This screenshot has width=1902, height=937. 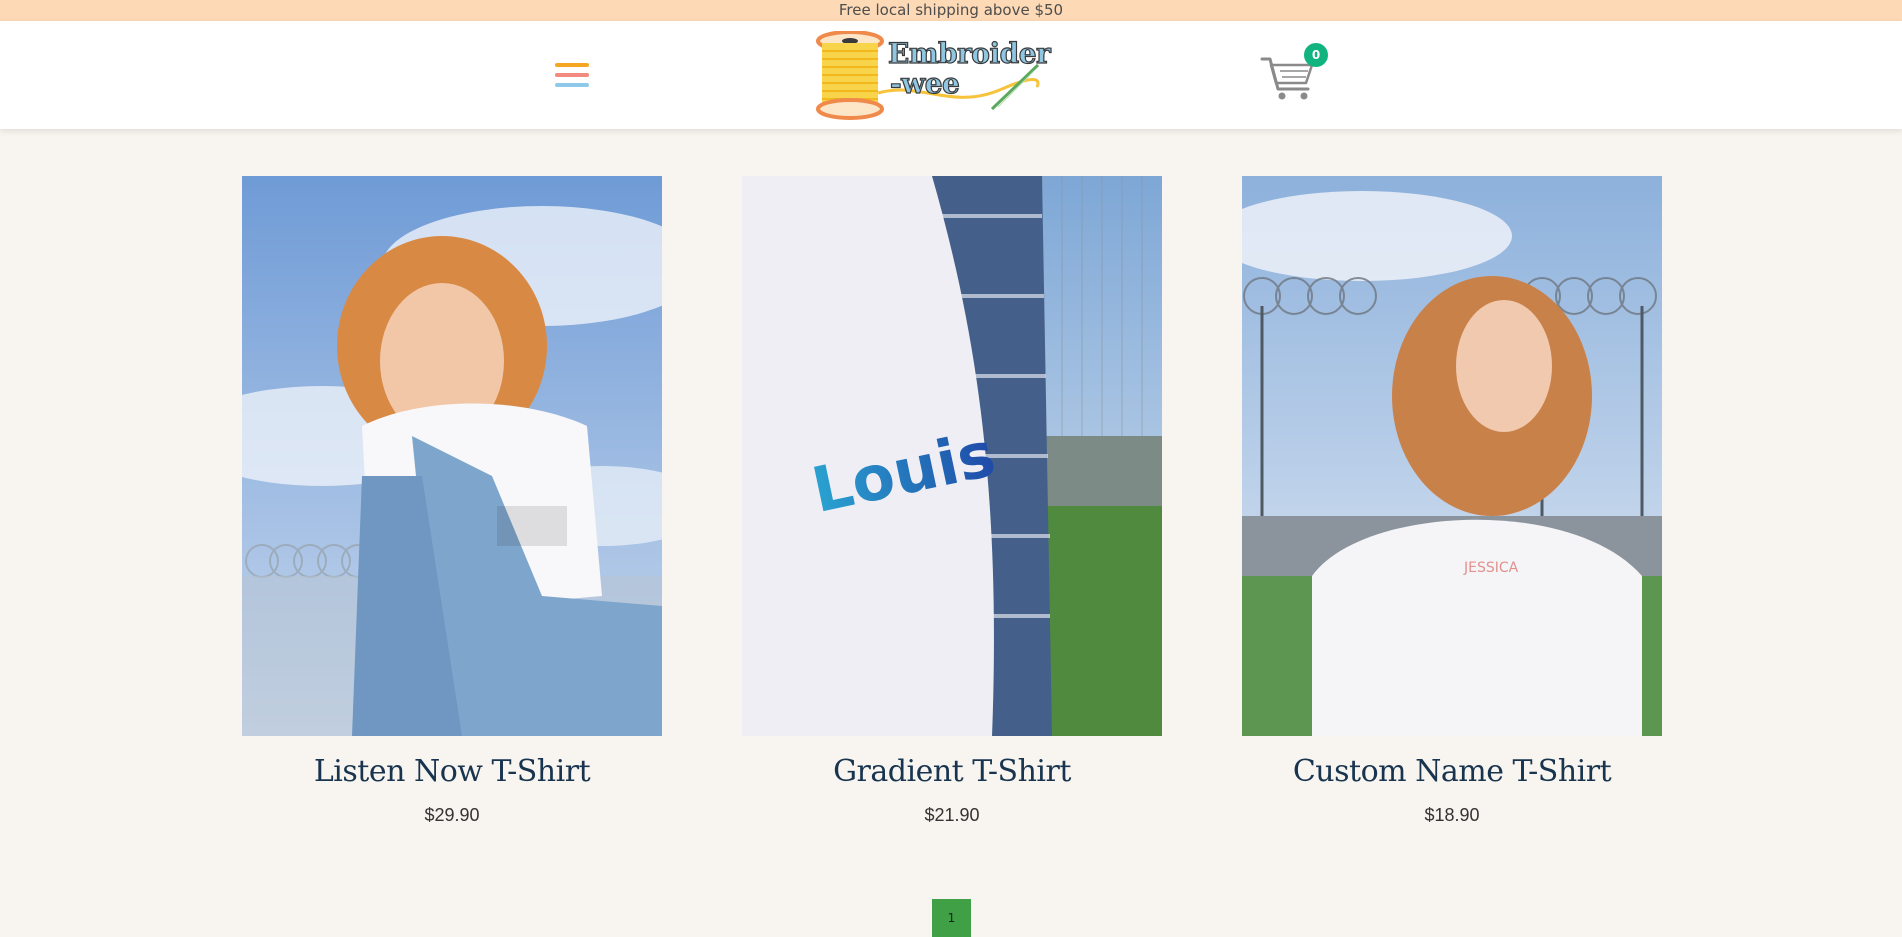 I want to click on hamburger-menu-icon, so click(x=572, y=77).